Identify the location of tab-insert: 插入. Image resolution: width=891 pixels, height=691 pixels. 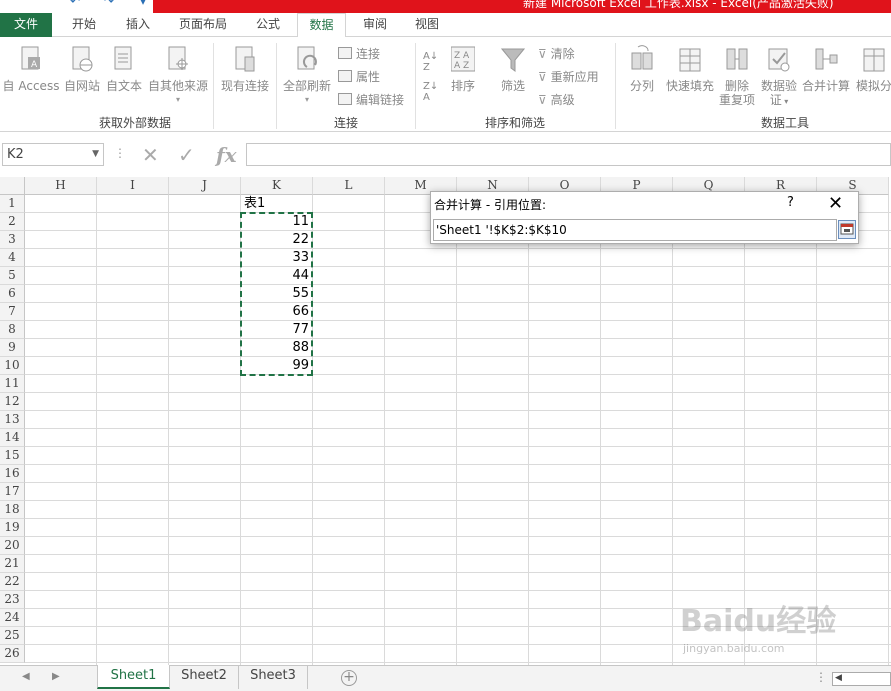
(138, 25).